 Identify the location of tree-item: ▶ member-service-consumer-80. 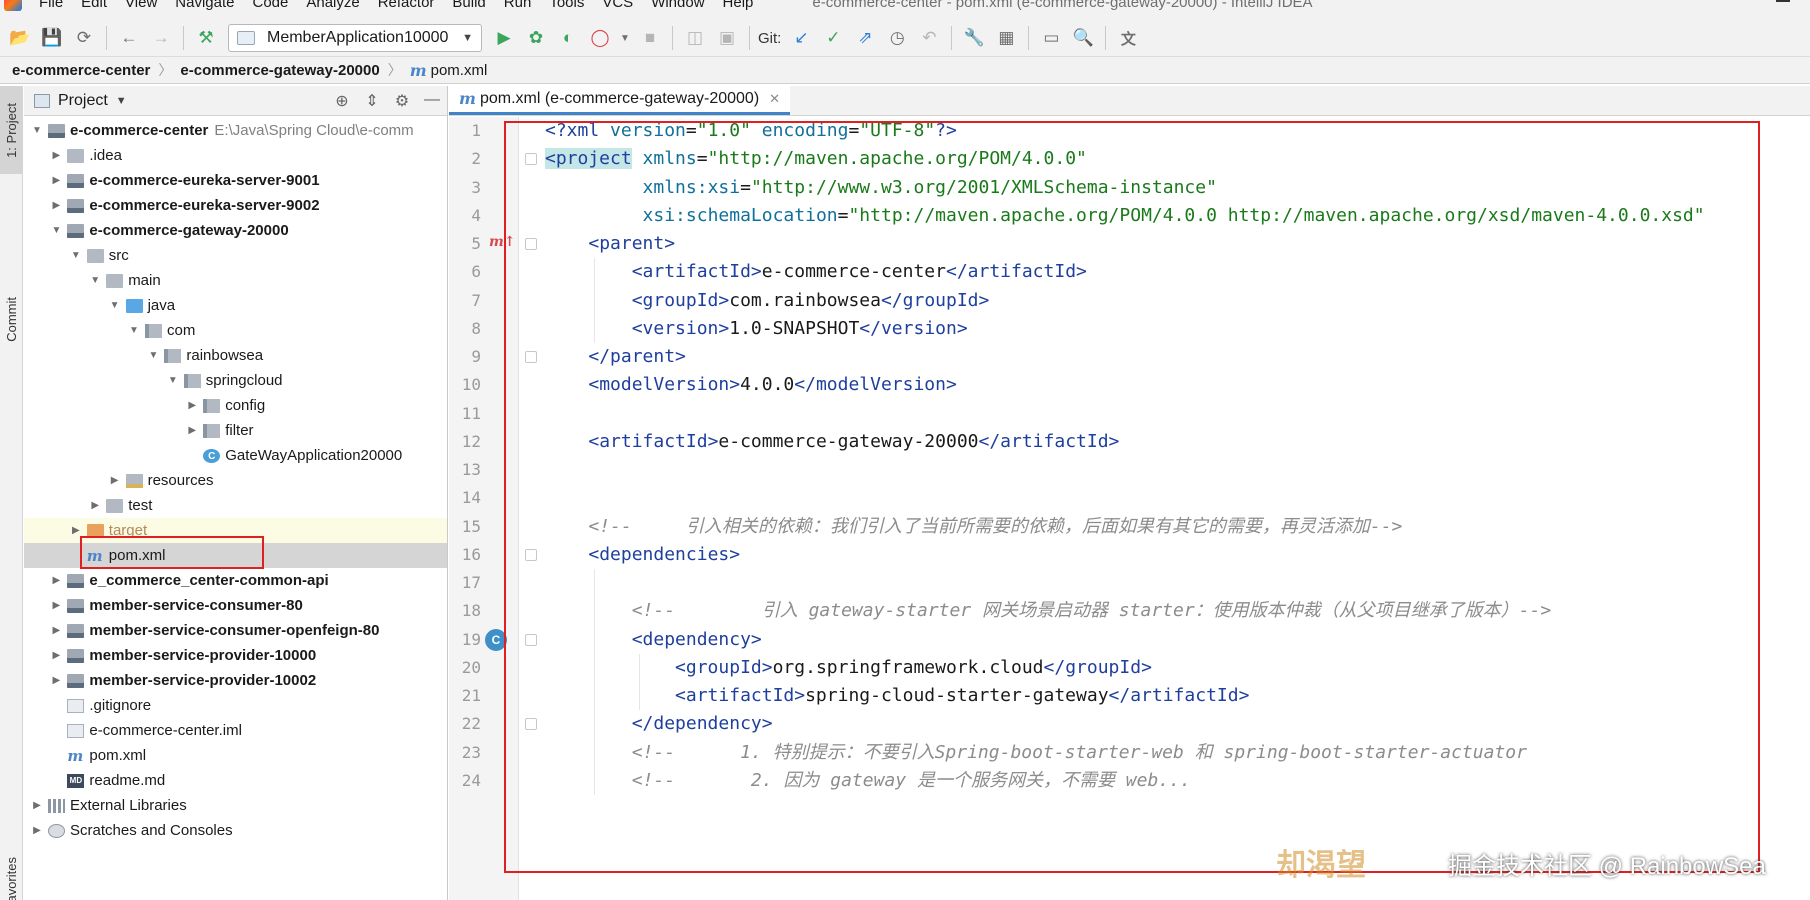
(235, 605).